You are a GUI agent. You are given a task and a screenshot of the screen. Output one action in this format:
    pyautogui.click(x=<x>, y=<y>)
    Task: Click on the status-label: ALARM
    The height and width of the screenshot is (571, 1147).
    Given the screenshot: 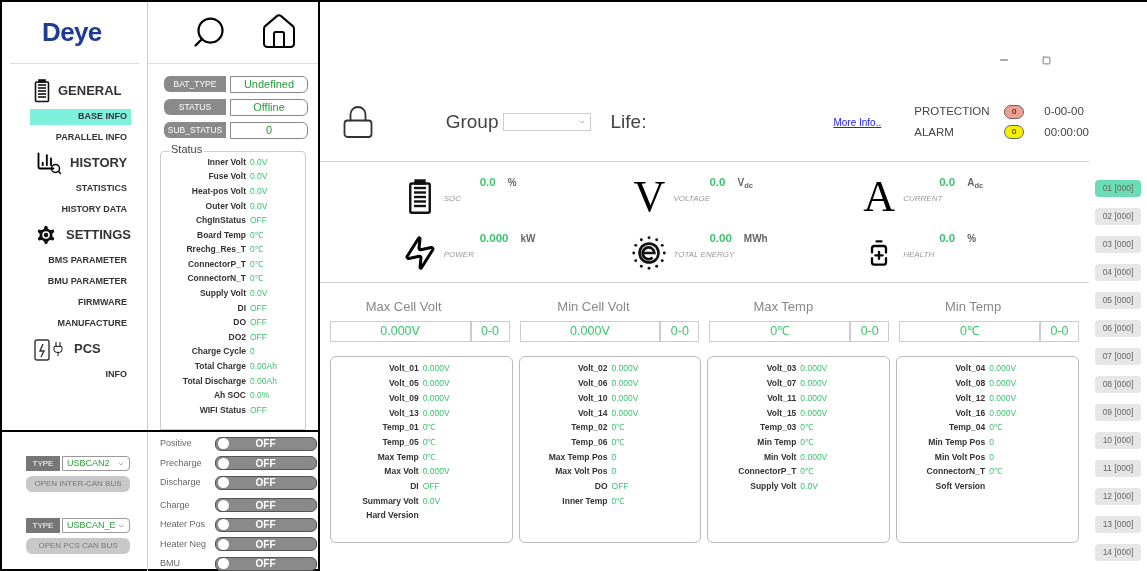 What is the action you would take?
    pyautogui.click(x=934, y=132)
    